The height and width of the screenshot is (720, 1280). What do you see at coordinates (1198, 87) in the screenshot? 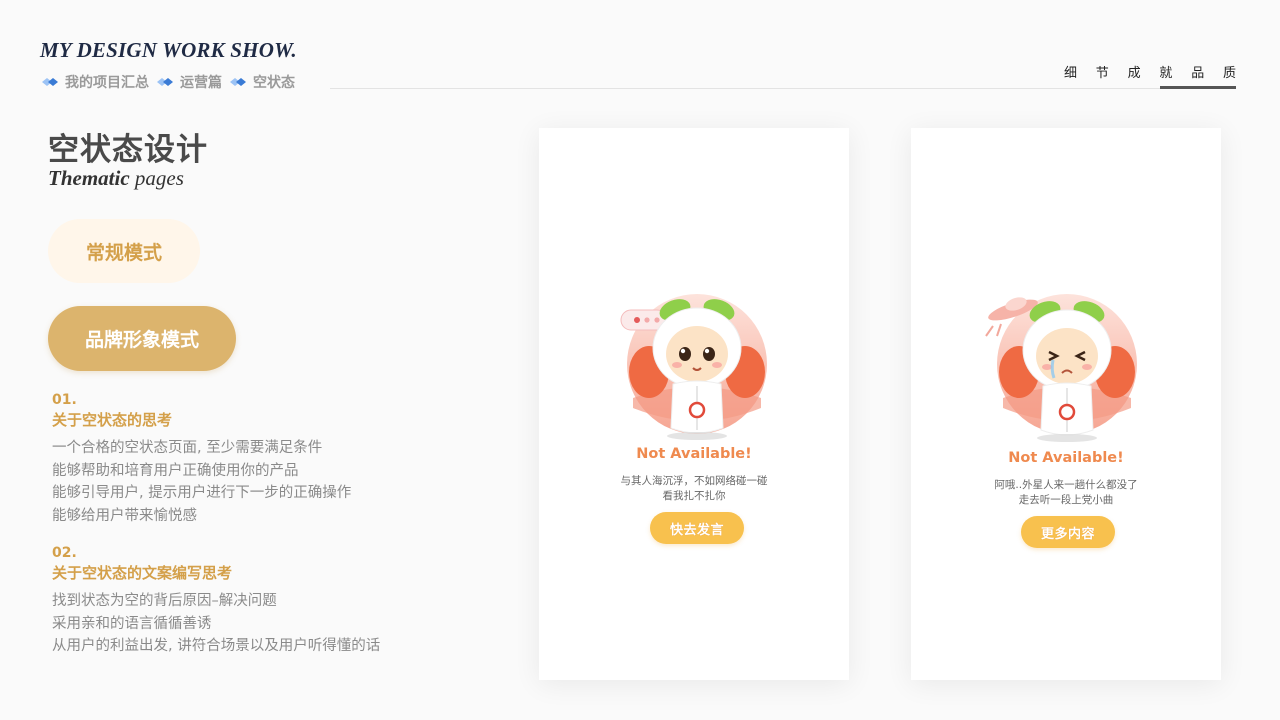
I see `tagline-underline` at bounding box center [1198, 87].